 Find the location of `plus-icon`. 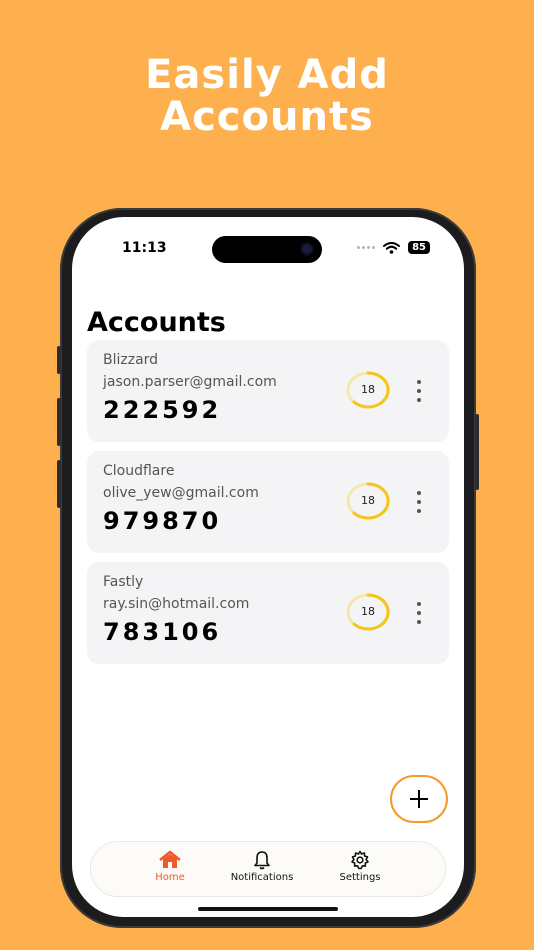

plus-icon is located at coordinates (419, 799).